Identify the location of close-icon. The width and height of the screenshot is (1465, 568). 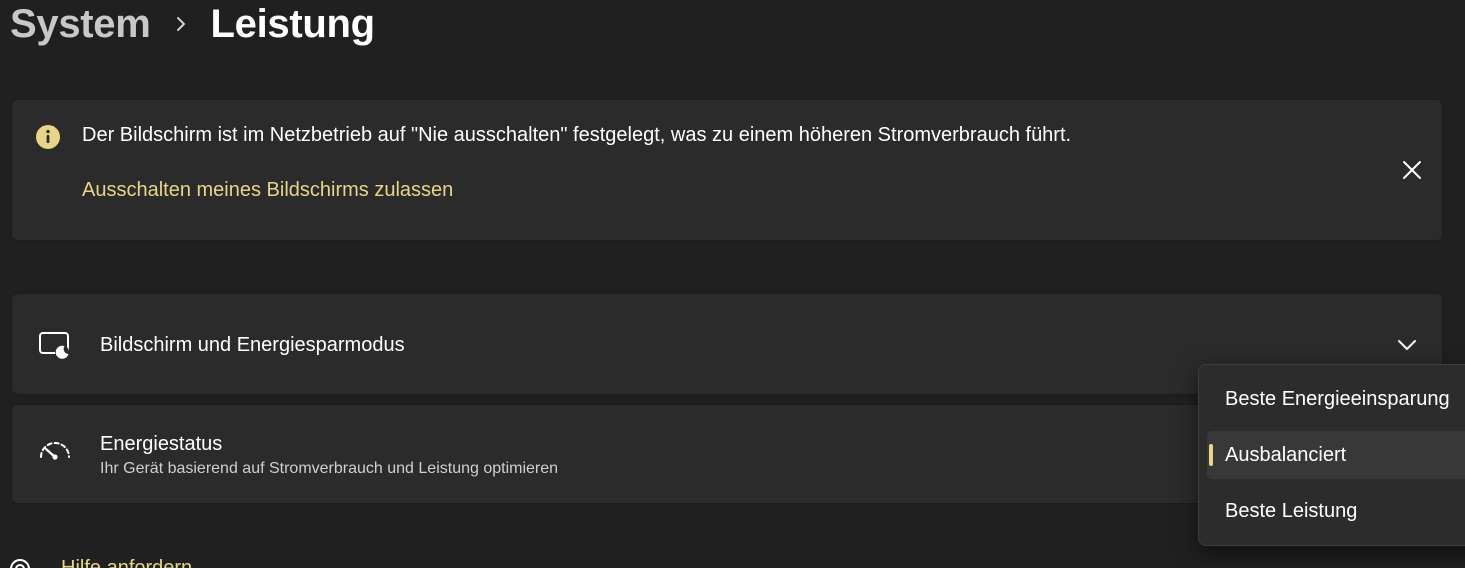
(1412, 170).